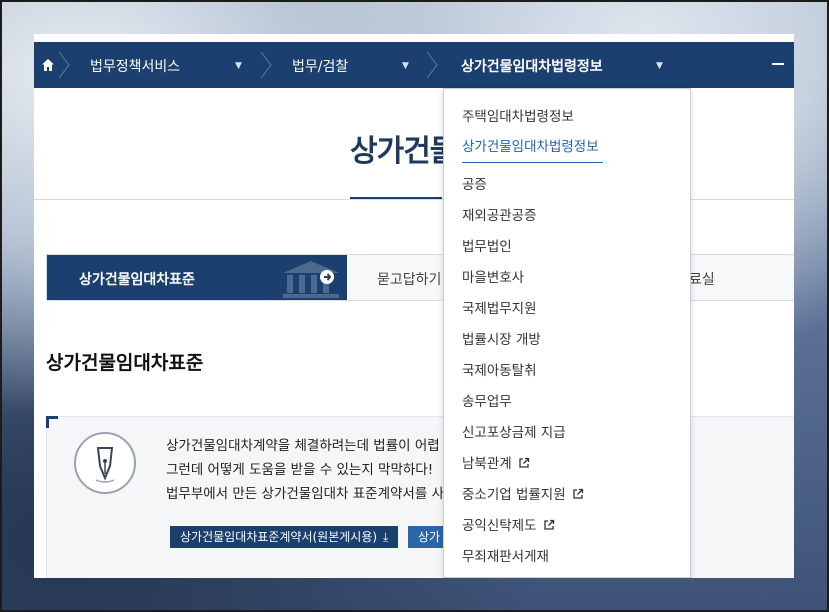 The width and height of the screenshot is (829, 612). I want to click on download-icon: ⤓, so click(386, 537).